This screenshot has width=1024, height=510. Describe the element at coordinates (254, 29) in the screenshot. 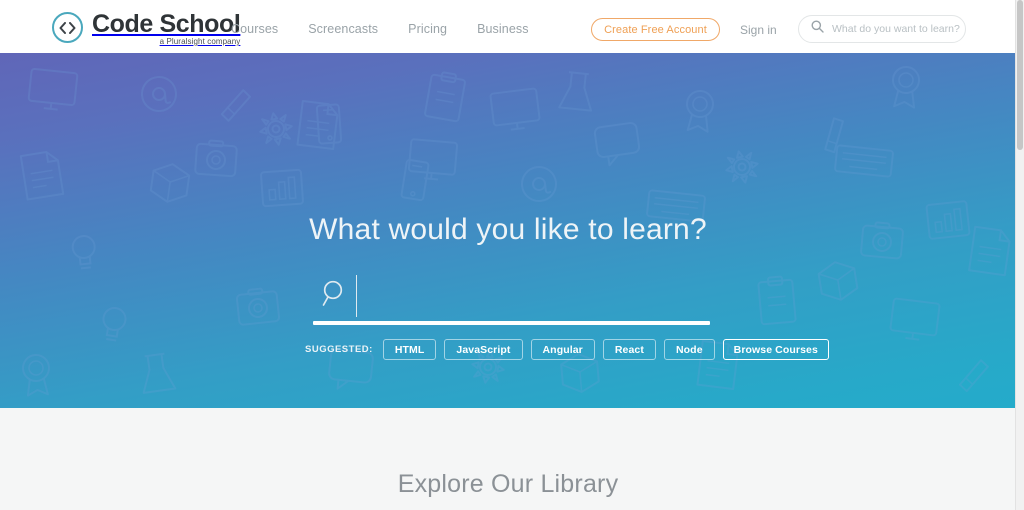

I see `nav-item-courses: Courses` at that location.